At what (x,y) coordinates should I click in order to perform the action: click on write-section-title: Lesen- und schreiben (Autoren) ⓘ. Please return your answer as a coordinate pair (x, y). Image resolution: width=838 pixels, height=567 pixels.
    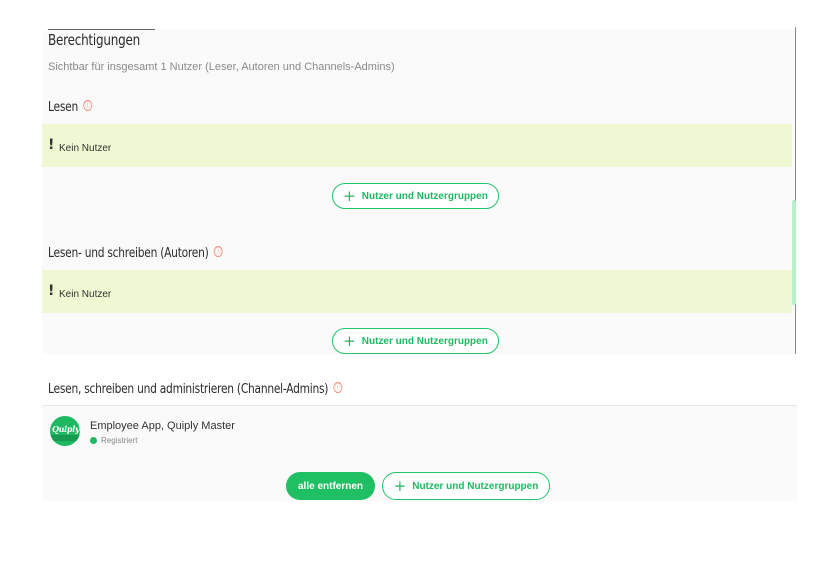
    Looking at the image, I should click on (135, 253).